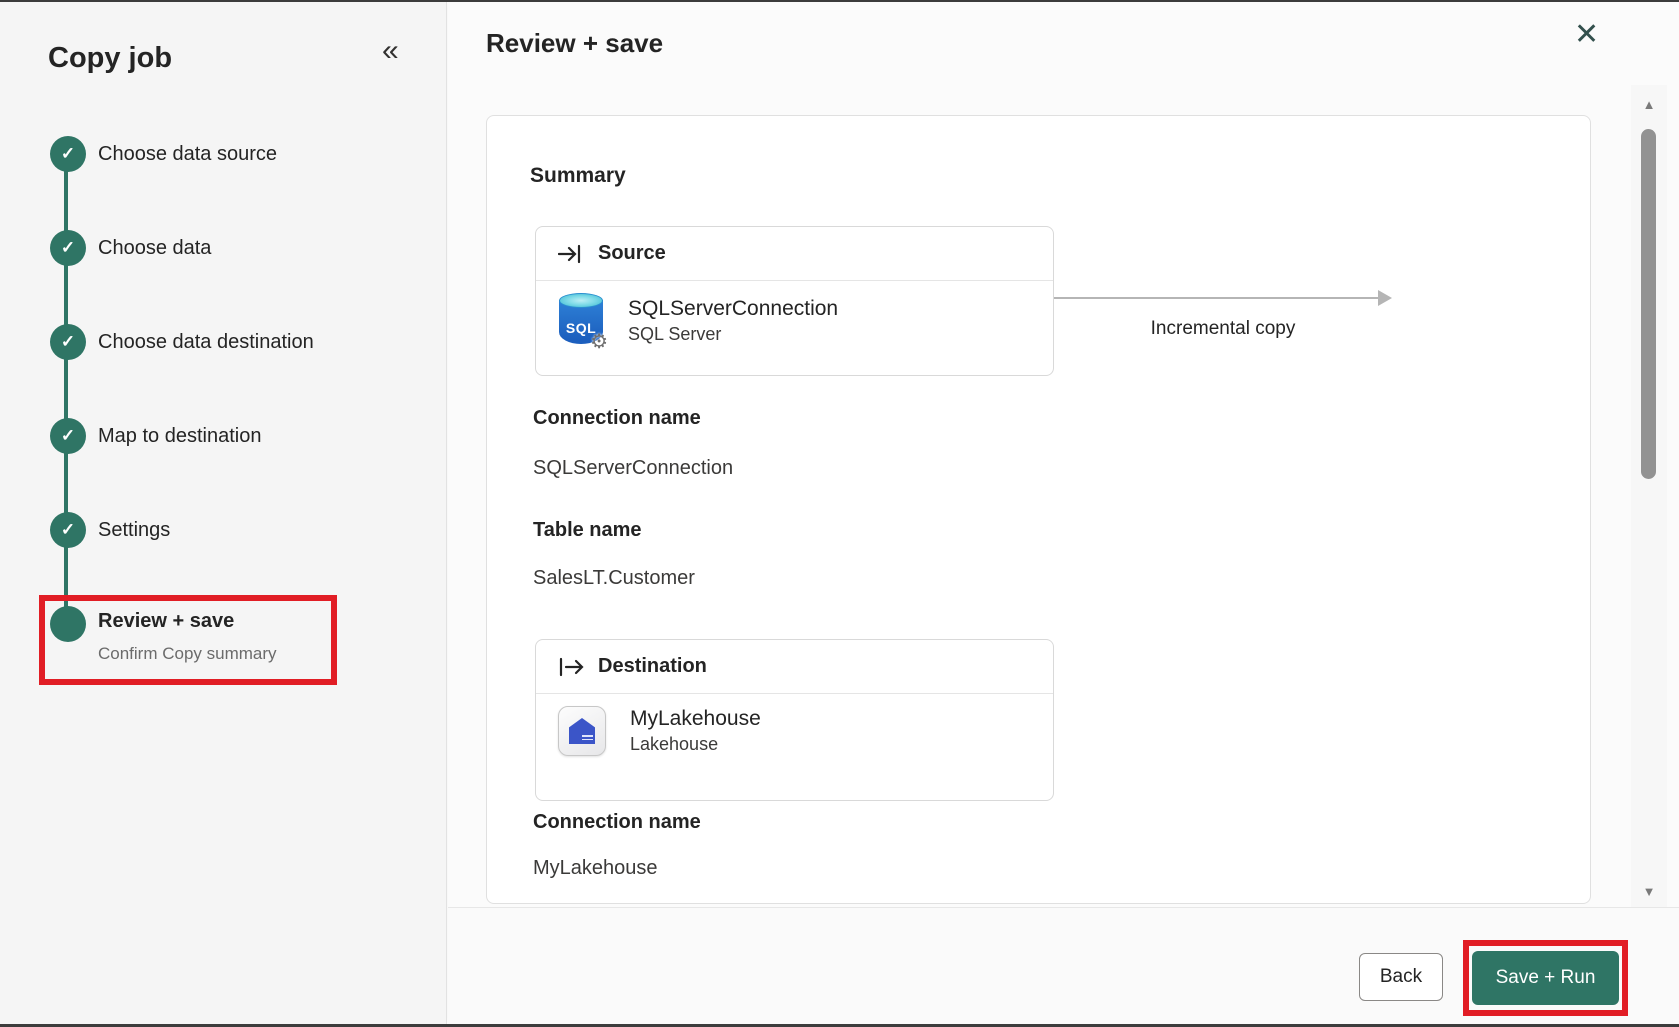 This screenshot has width=1679, height=1027. I want to click on copy-flow-arrow-line, so click(1217, 298).